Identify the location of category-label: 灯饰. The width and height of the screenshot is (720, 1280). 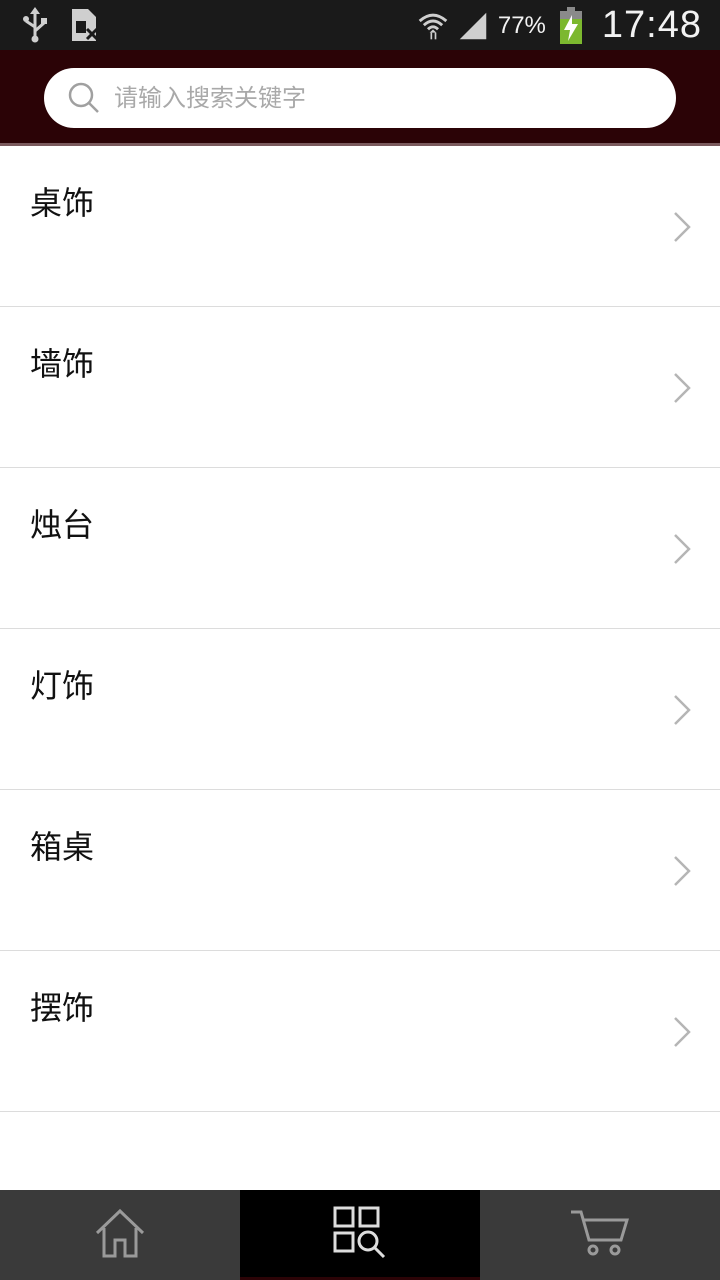
(62, 686).